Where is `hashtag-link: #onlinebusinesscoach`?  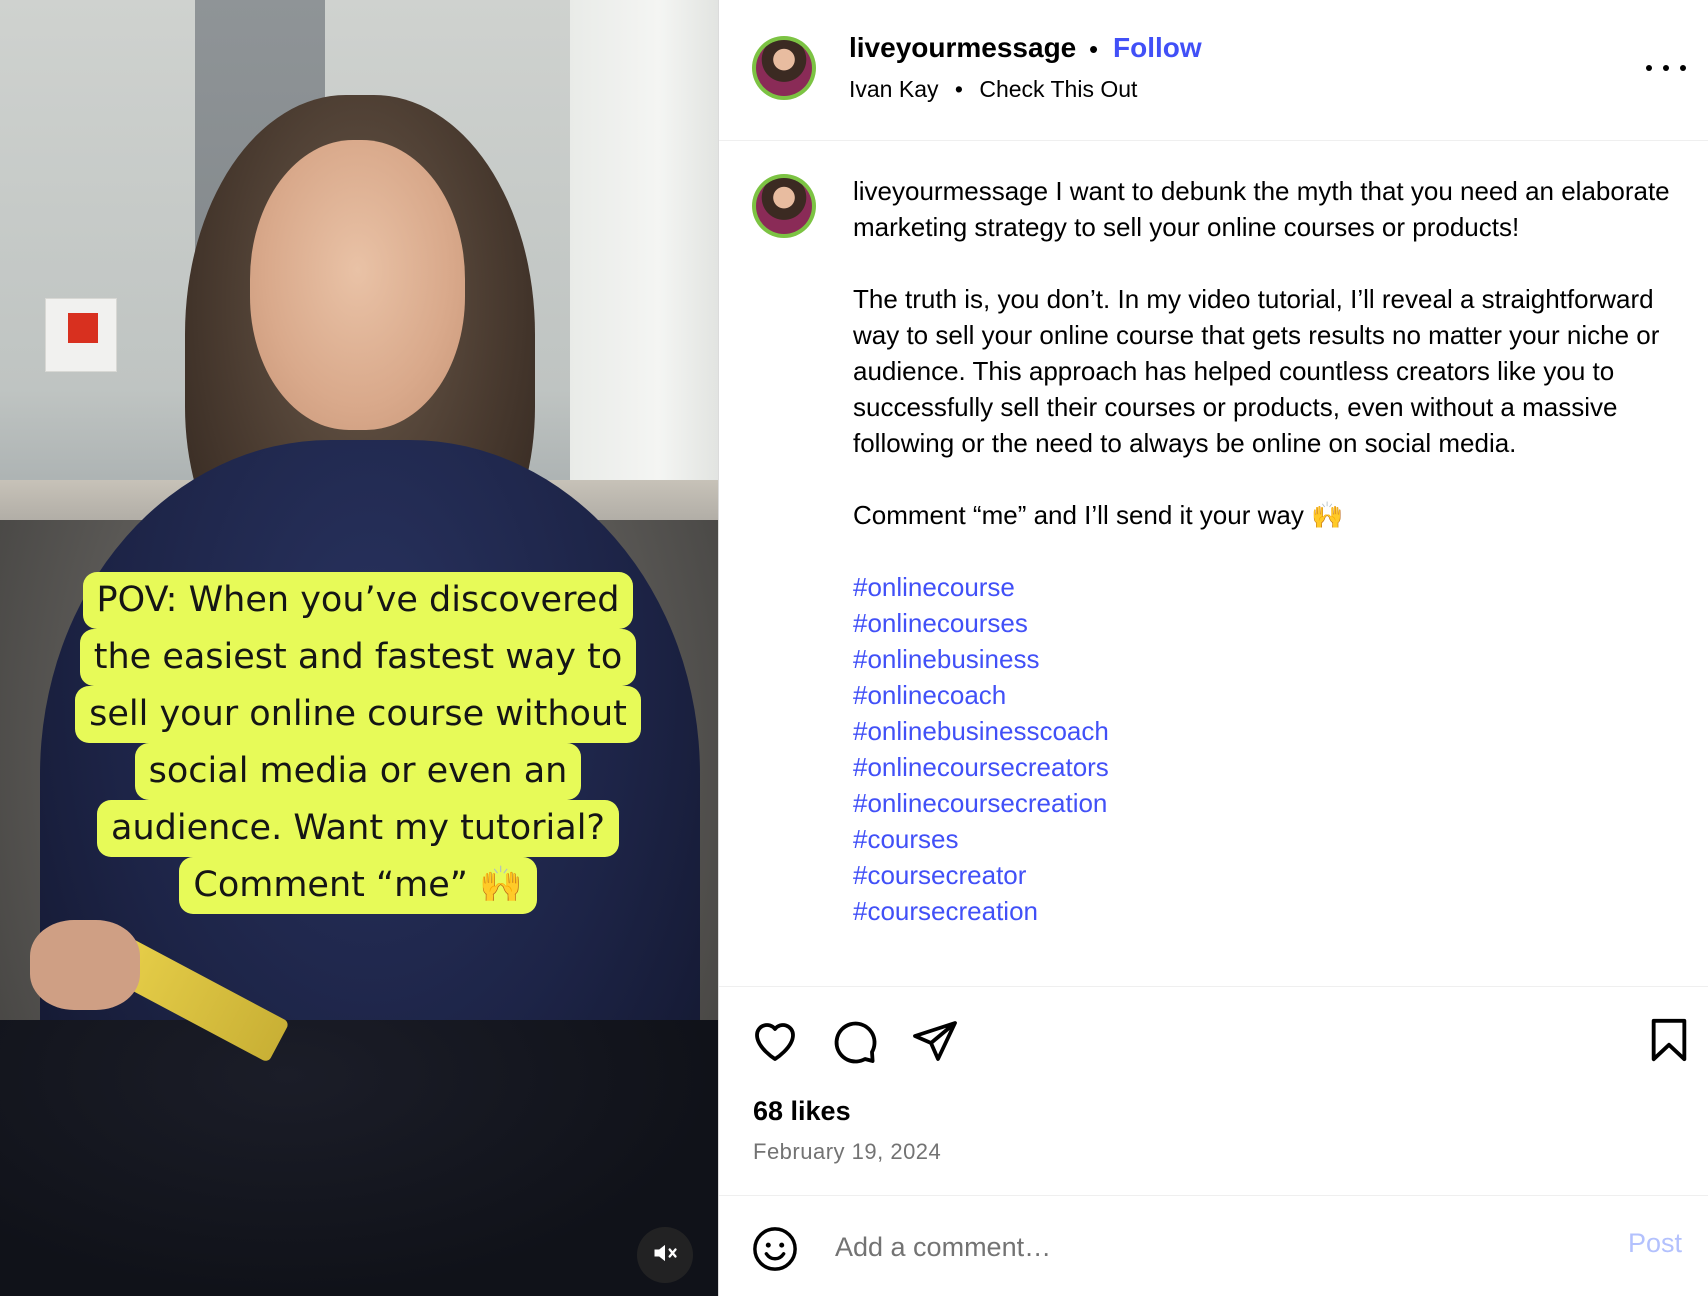
hashtag-link: #onlinebusinesscoach is located at coordinates (1263, 731).